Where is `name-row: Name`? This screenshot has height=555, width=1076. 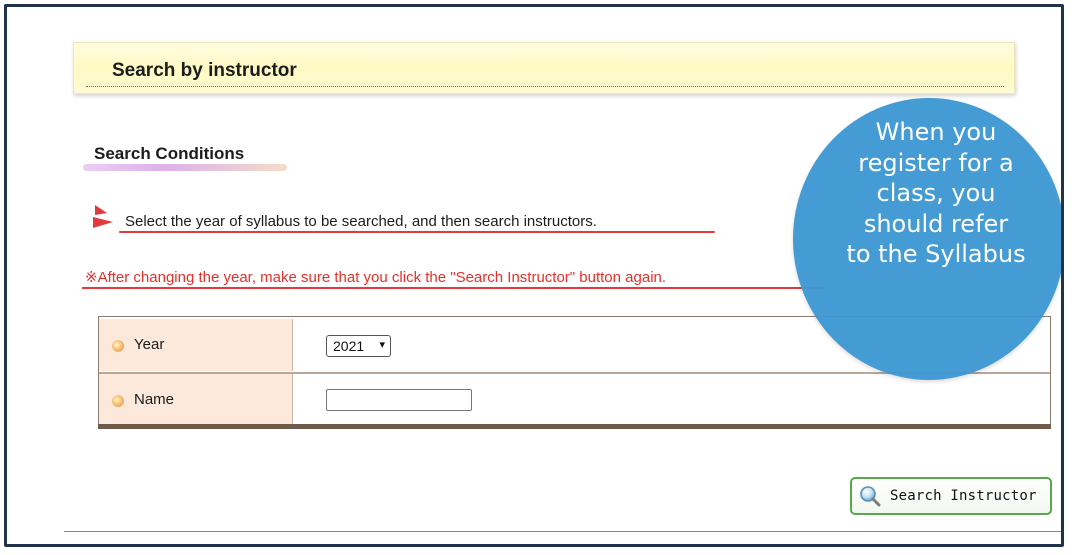 name-row: Name is located at coordinates (574, 399).